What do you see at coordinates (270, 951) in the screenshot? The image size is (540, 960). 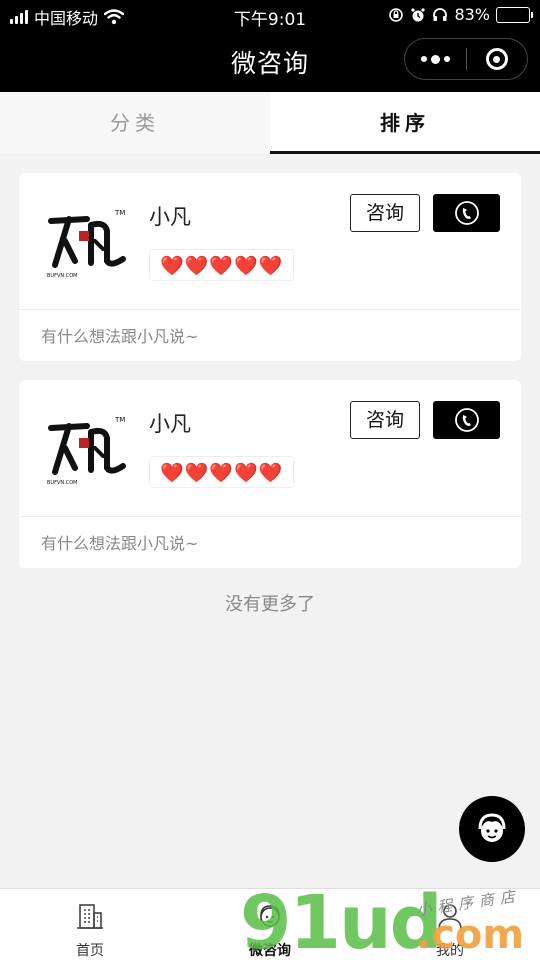 I see `tab-consult-label: 微咨询` at bounding box center [270, 951].